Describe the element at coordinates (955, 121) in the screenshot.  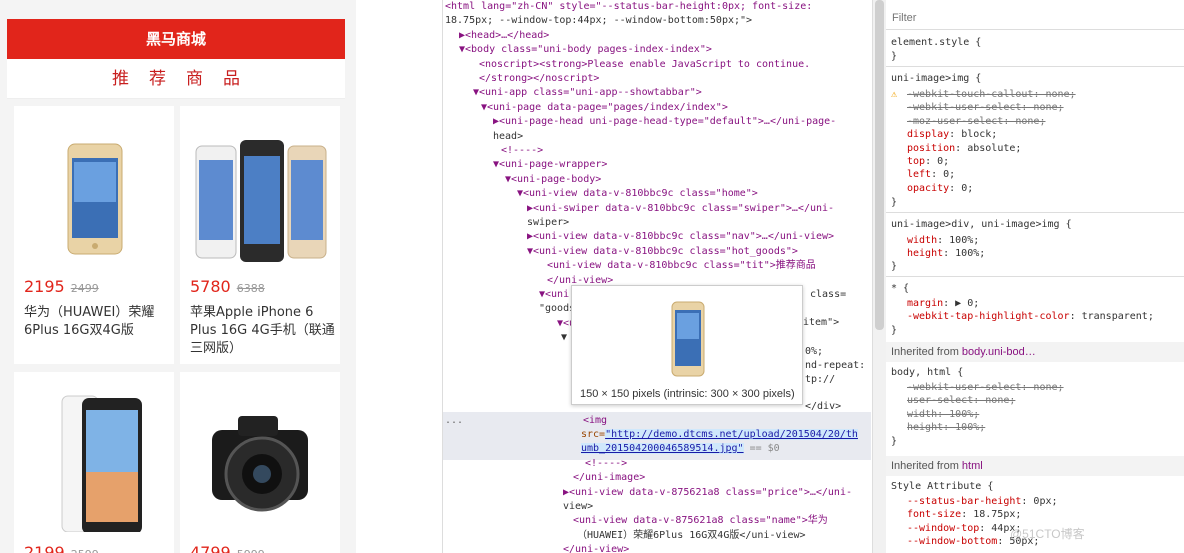
I see `css-property-name: -moz-user-select` at that location.